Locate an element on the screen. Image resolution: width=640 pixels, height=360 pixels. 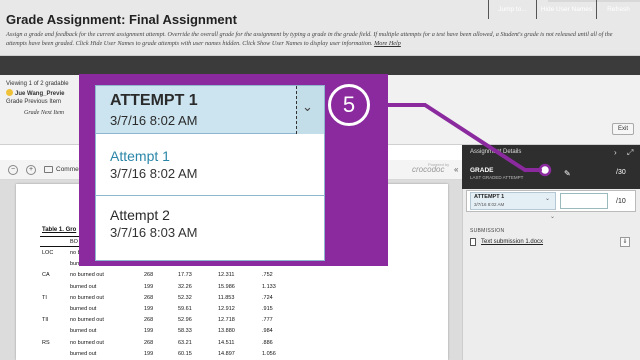
step-number-badge: 5 is located at coordinates (349, 105).